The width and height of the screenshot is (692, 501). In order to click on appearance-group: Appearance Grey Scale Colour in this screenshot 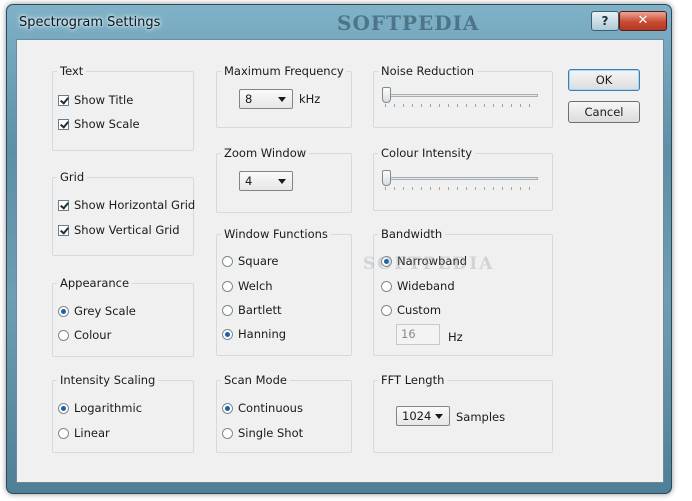, I will do `click(123, 316)`.